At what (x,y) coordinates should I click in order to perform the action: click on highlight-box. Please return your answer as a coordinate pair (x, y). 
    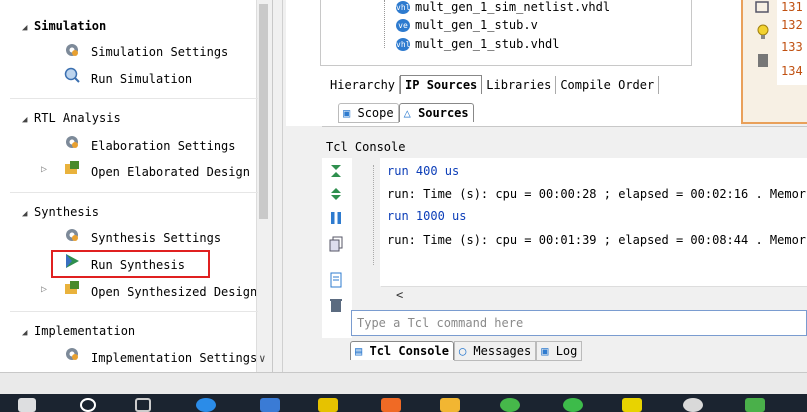
    Looking at the image, I should click on (130, 264).